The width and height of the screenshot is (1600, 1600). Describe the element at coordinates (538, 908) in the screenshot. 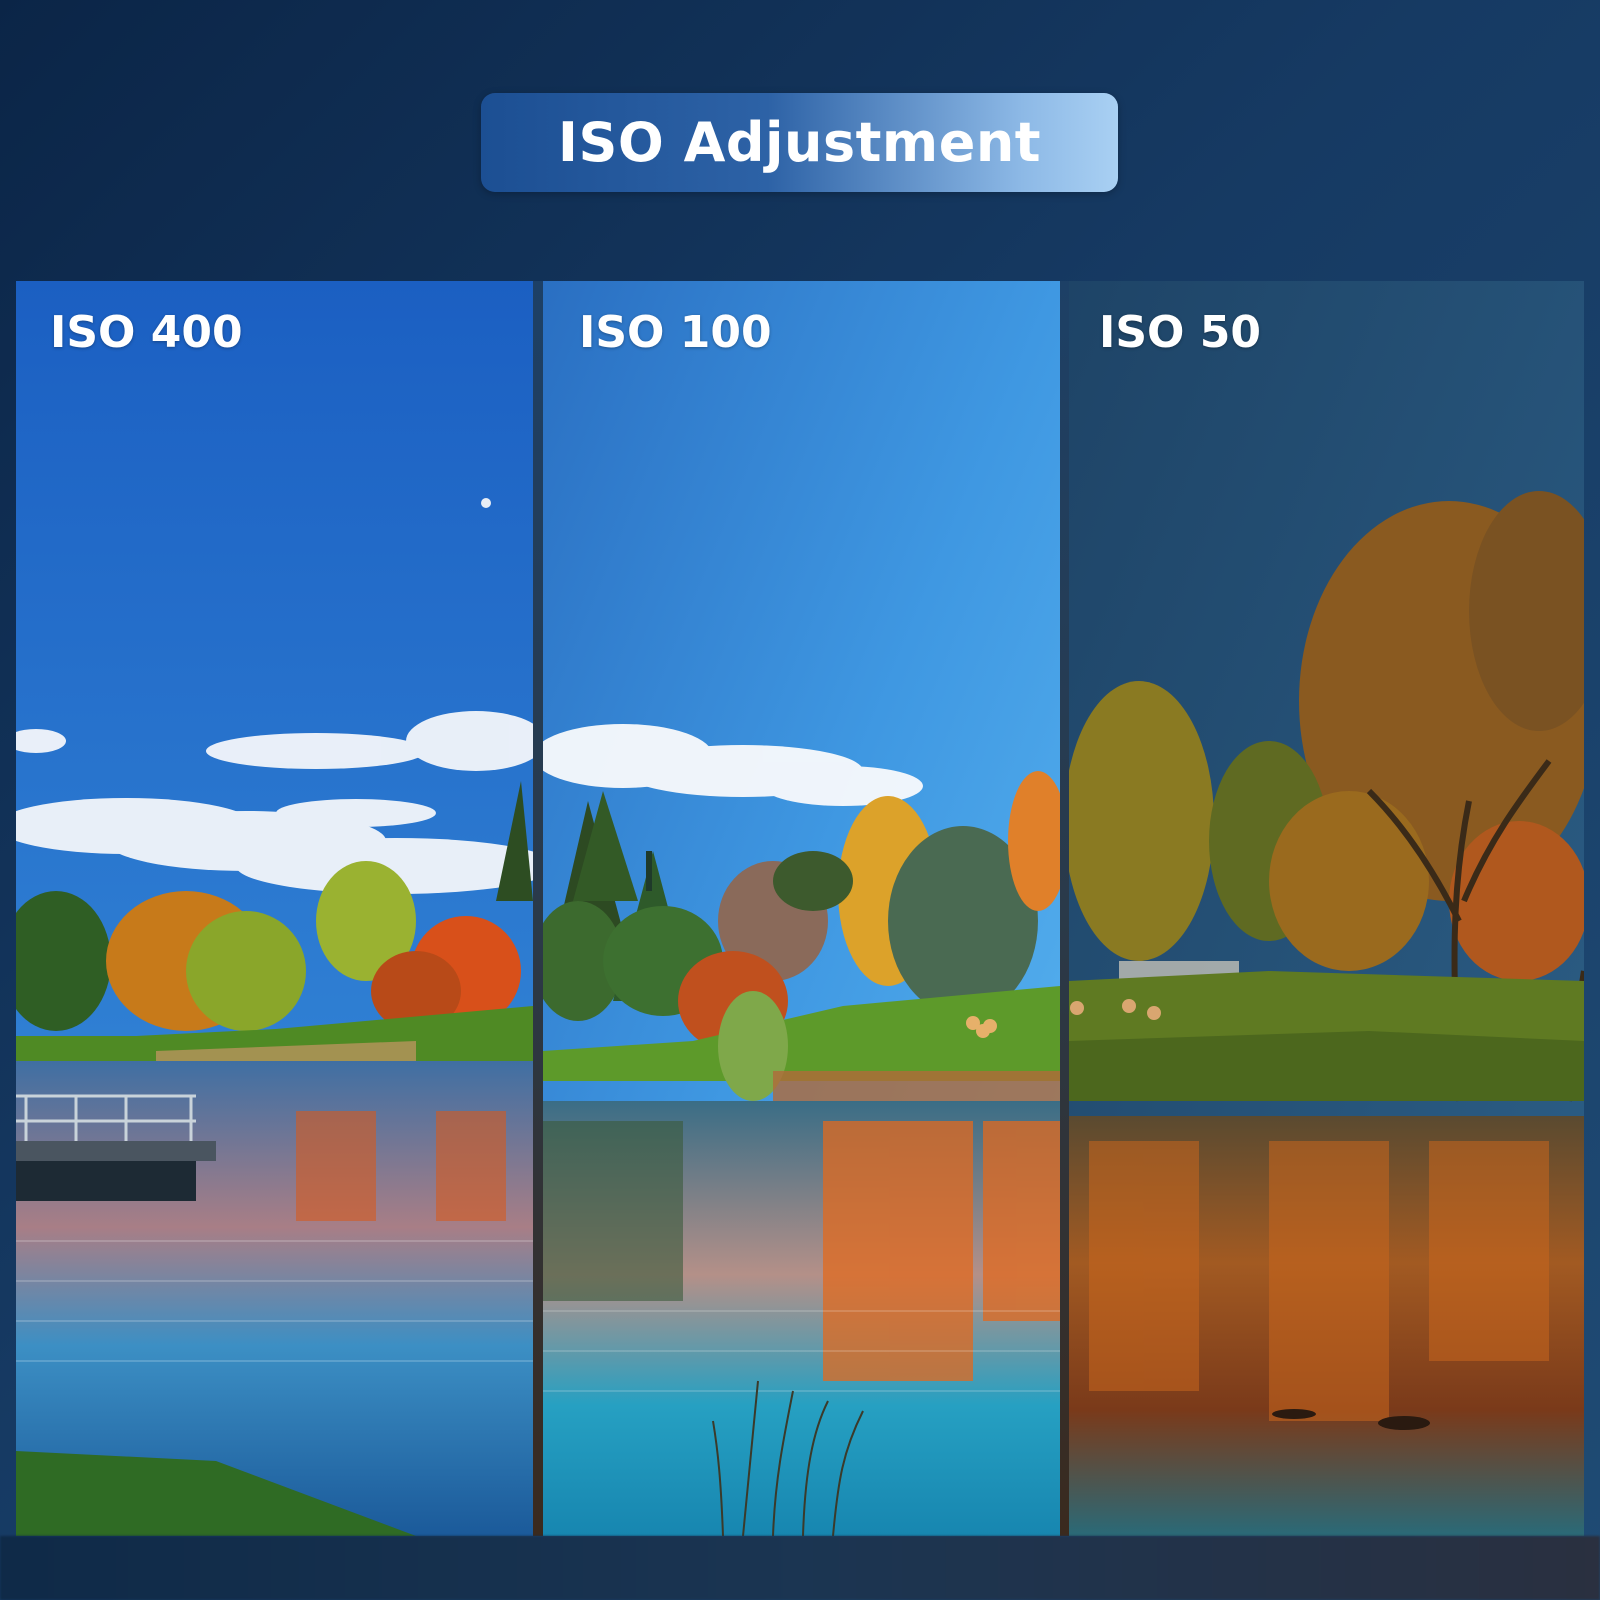

I see `panel-divider` at that location.